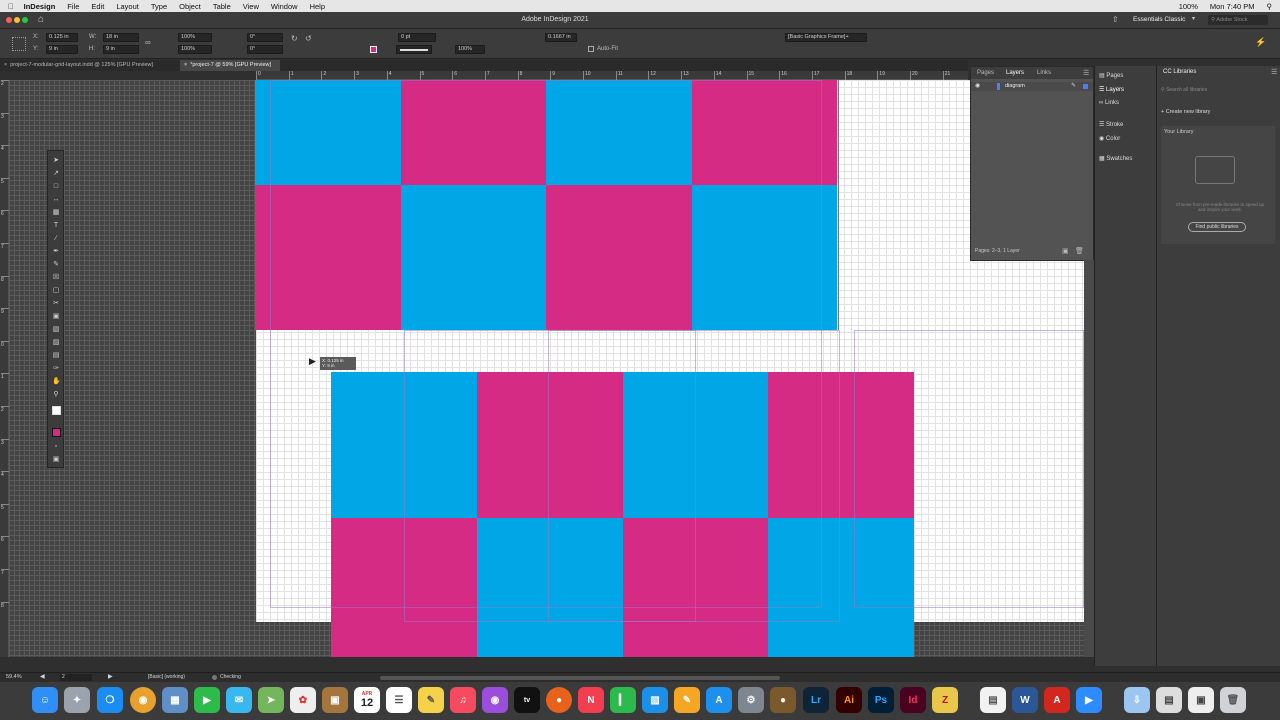 The image size is (1280, 720). Describe the element at coordinates (463, 700) in the screenshot. I see `music-icon: ♫` at that location.